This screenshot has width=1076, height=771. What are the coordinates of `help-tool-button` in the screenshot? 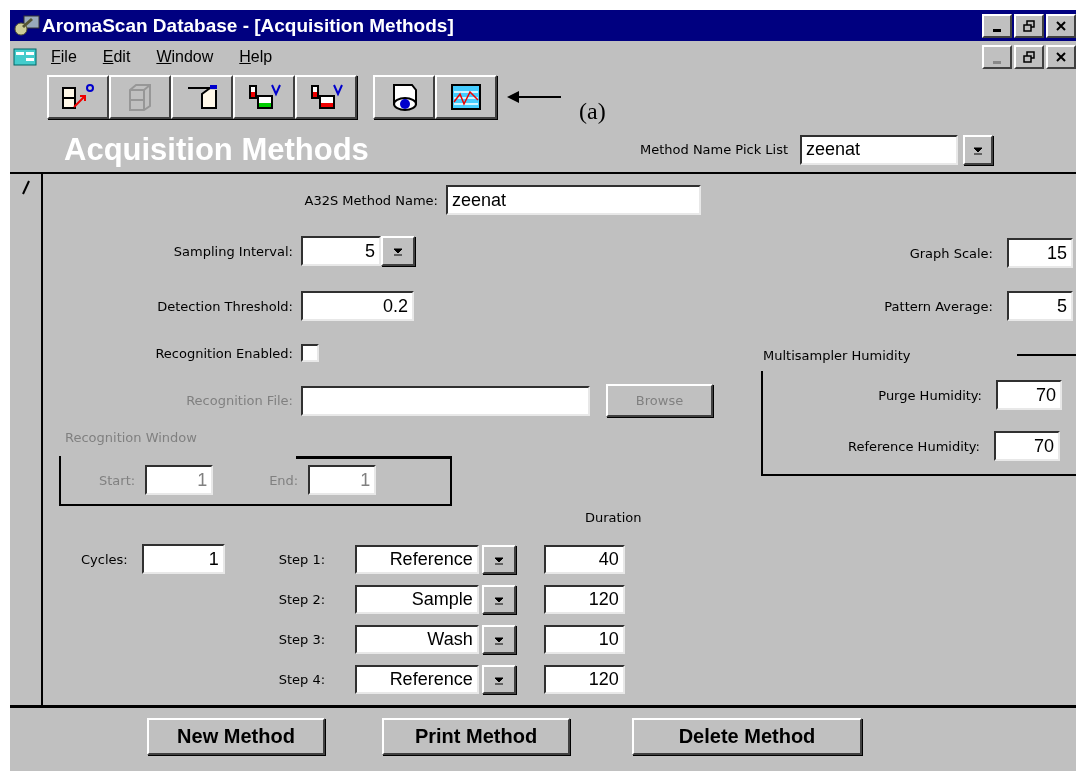 It's located at (78, 97).